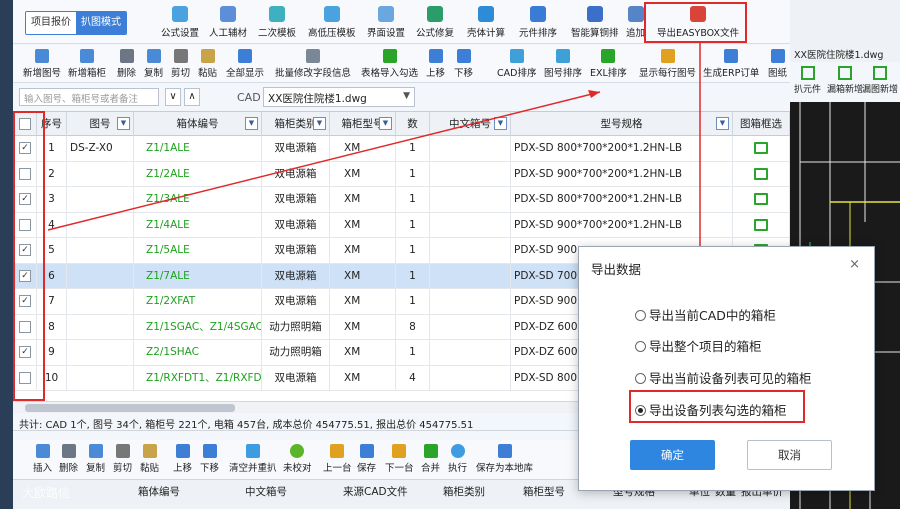 Image resolution: width=900 pixels, height=509 pixels. Describe the element at coordinates (635, 24) in the screenshot. I see `append-button: 追加` at that location.